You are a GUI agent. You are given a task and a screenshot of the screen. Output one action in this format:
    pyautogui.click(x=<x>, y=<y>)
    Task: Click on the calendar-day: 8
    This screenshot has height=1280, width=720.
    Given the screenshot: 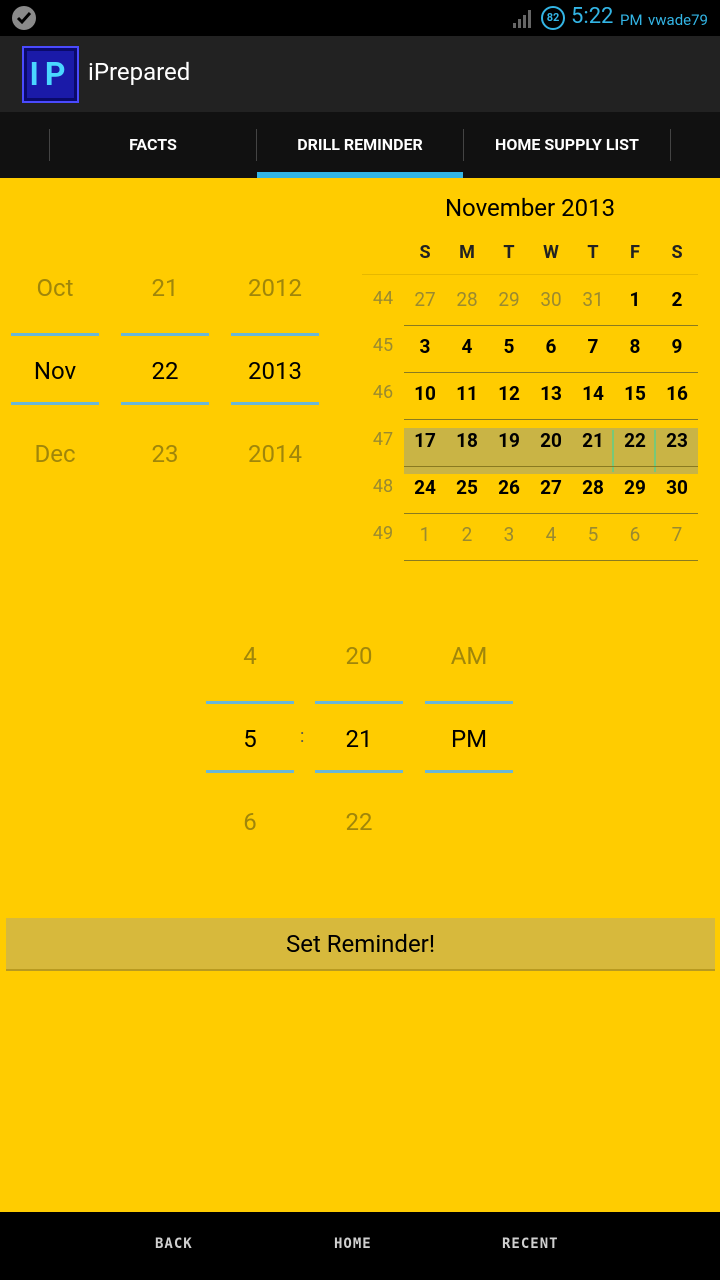 What is the action you would take?
    pyautogui.click(x=635, y=346)
    